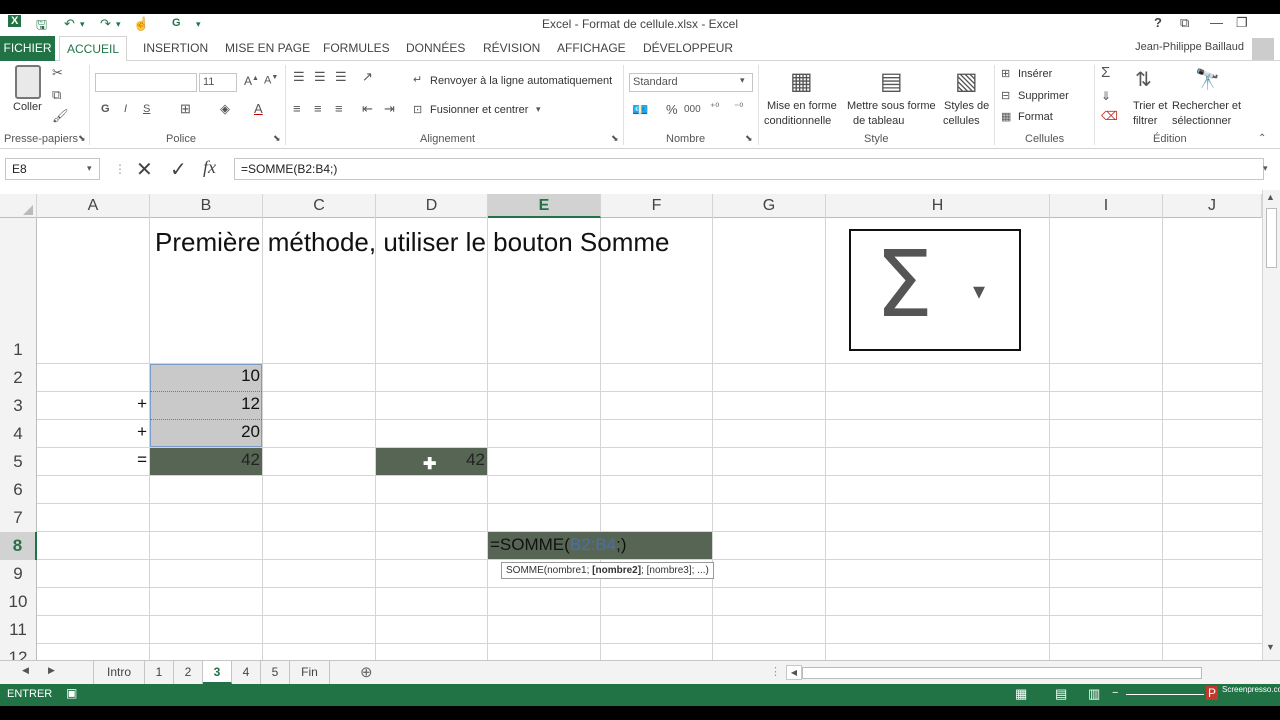  I want to click on cell-styles-icon: ▧, so click(966, 81).